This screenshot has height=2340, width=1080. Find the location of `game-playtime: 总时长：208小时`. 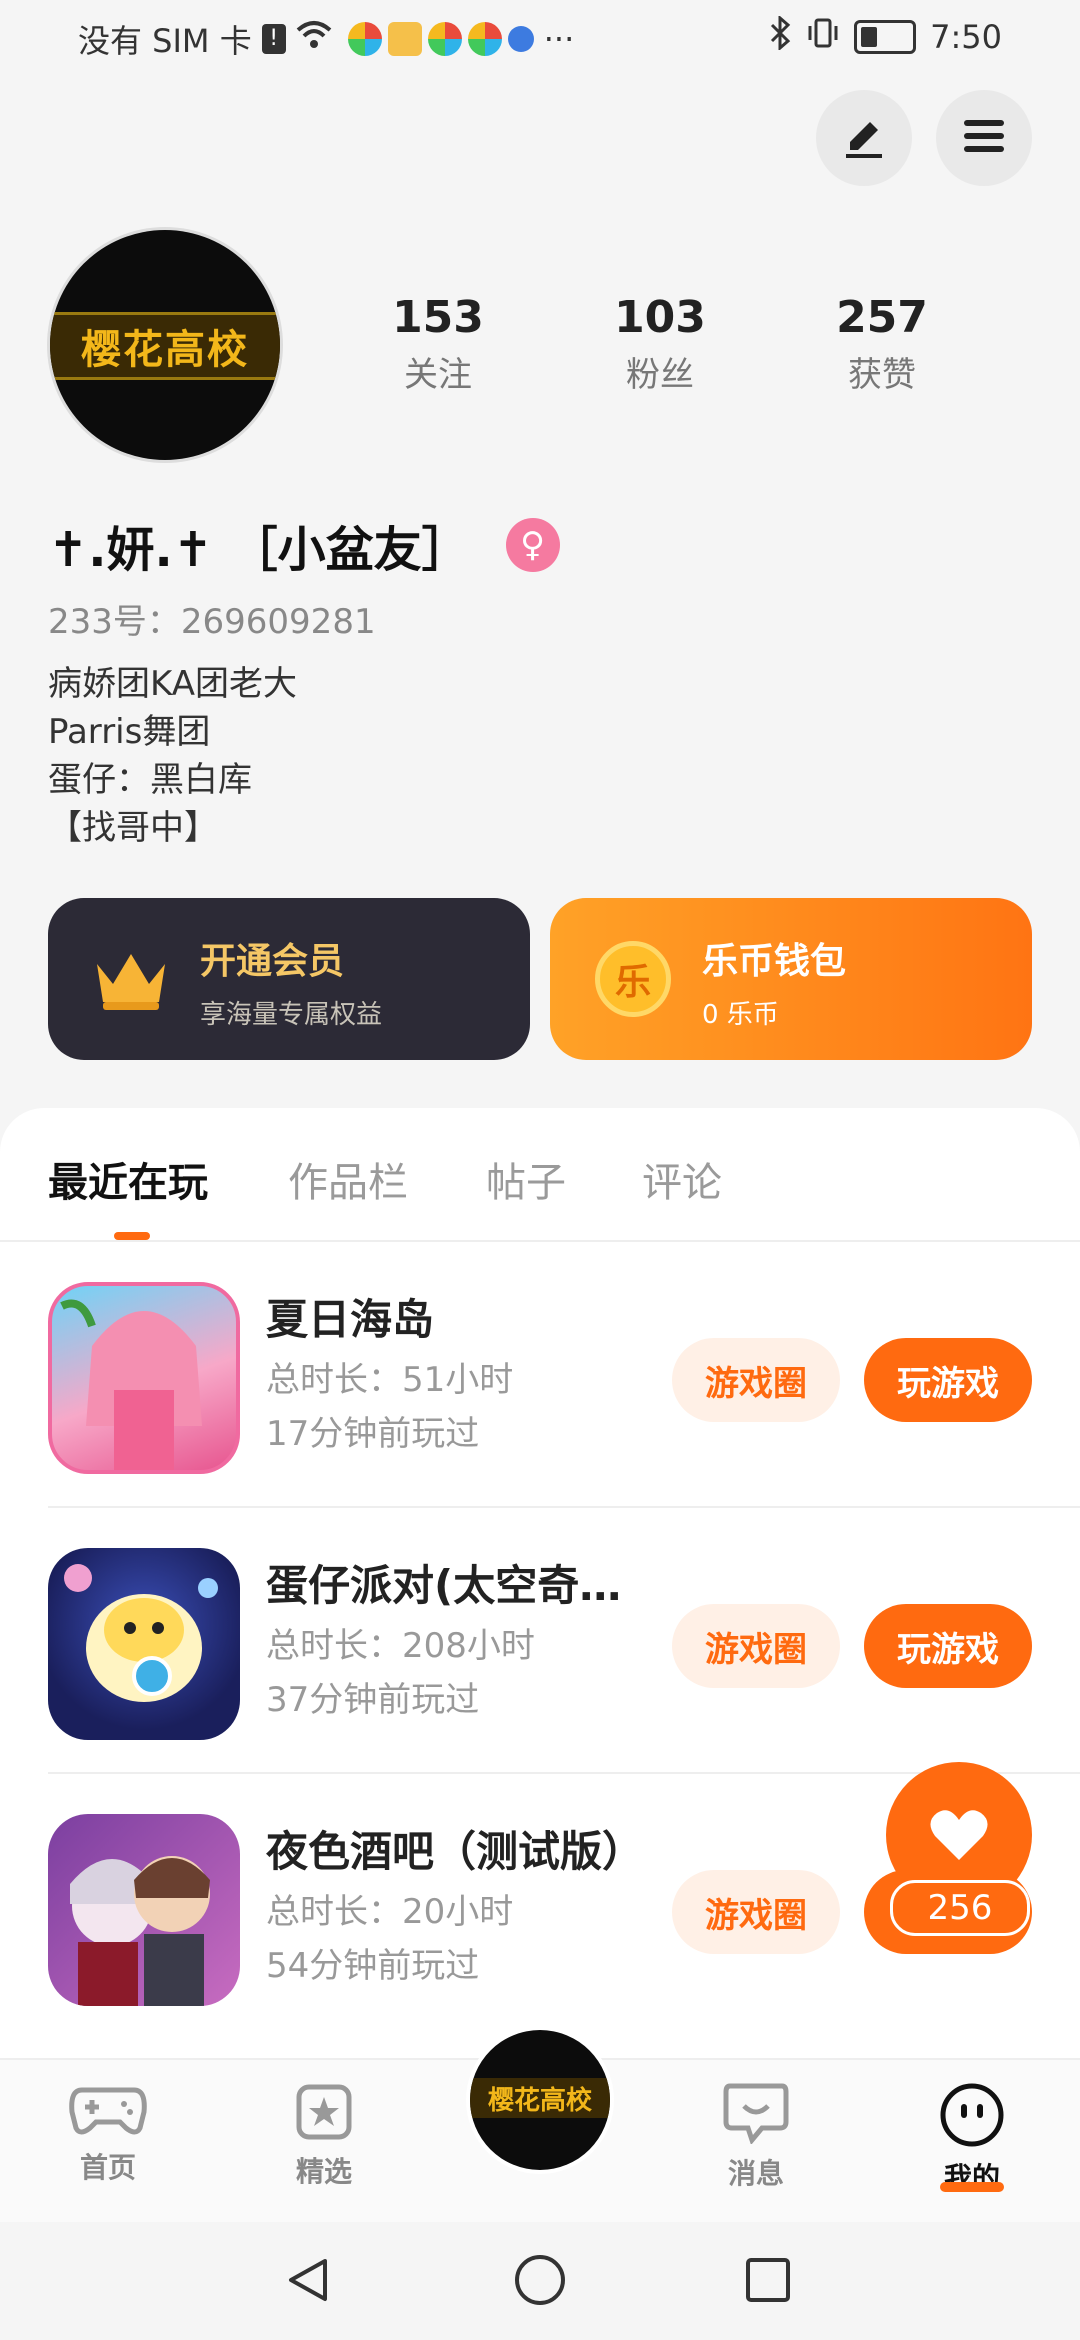

game-playtime: 总时长：208小时 is located at coordinates (400, 1646).